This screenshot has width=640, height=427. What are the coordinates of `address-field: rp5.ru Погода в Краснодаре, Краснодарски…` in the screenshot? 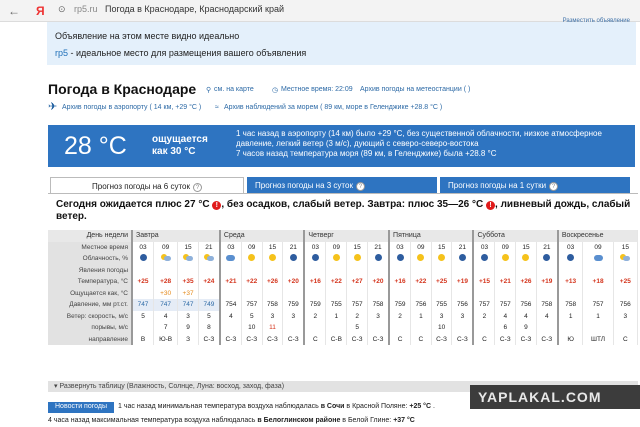 It's located at (179, 9).